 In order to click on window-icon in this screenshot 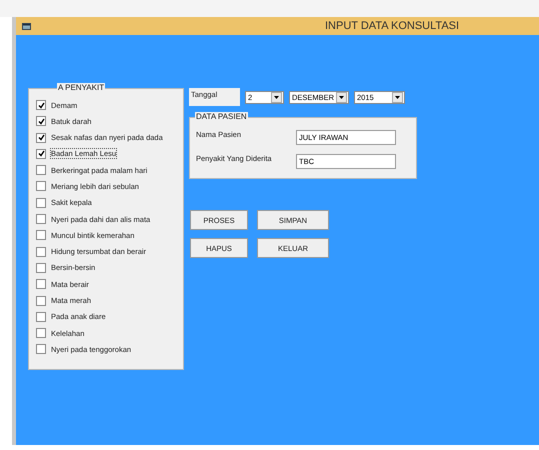, I will do `click(26, 26)`.